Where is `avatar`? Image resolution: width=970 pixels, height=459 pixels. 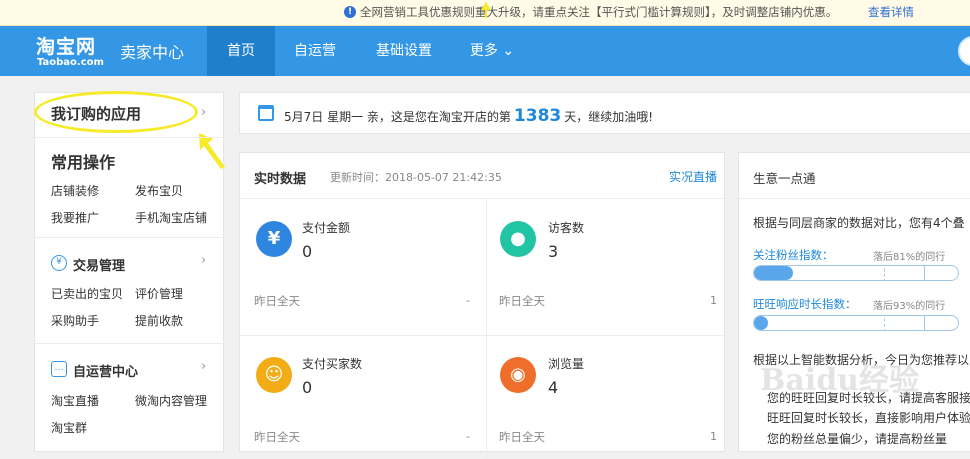 avatar is located at coordinates (964, 51).